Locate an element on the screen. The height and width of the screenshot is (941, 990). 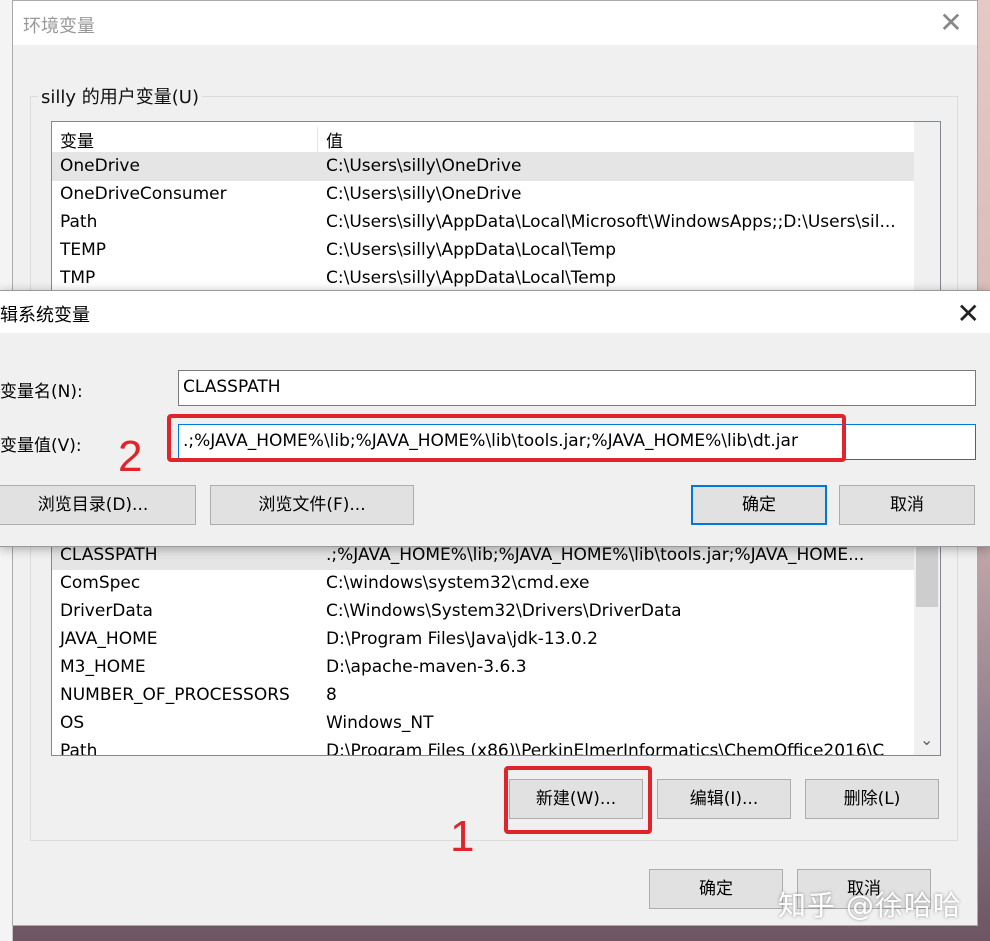
variable-name: OneDriveConsumer is located at coordinates (143, 194).